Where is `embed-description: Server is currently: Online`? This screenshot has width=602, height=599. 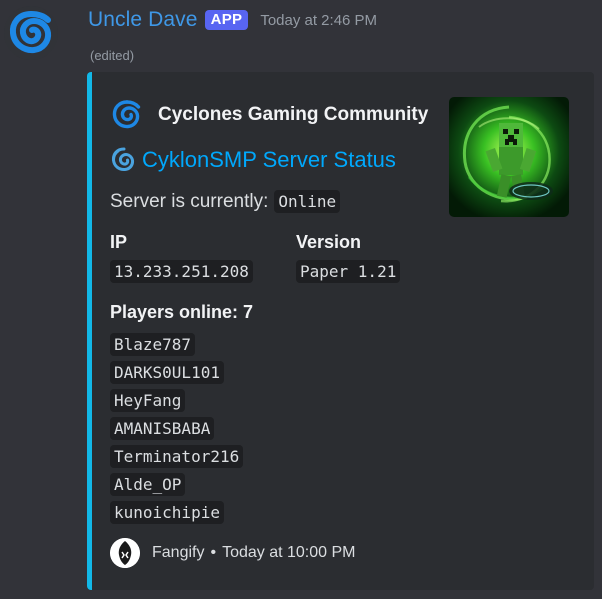 embed-description: Server is currently: Online is located at coordinates (225, 201).